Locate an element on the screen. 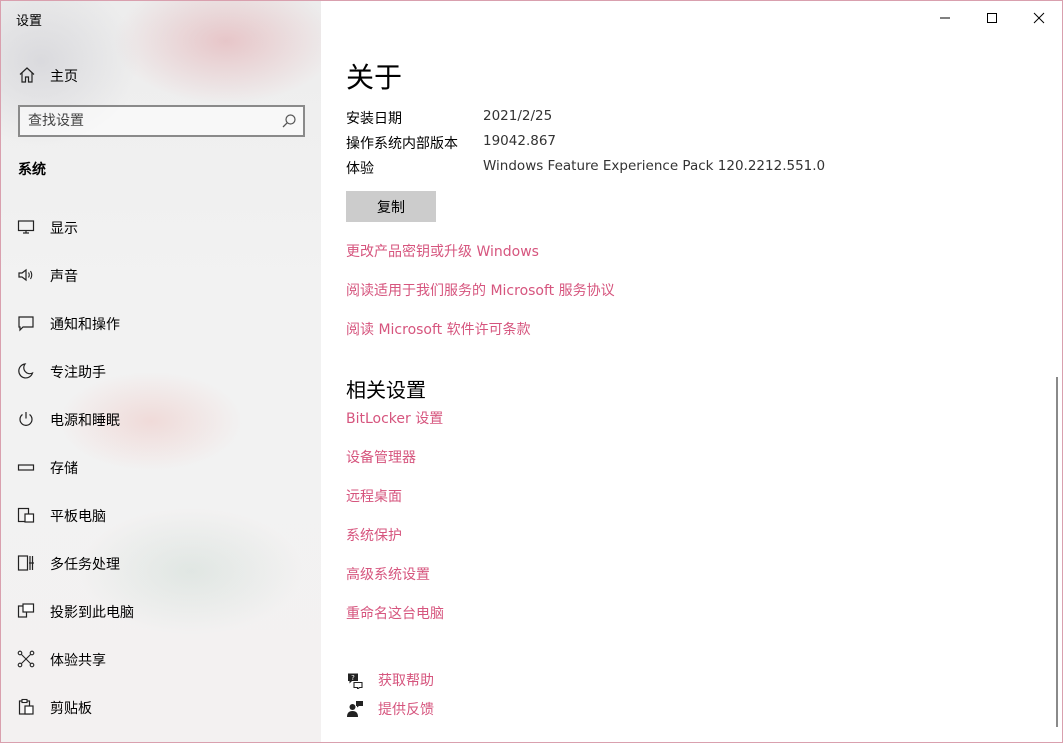 The image size is (1063, 743). maximize-icon is located at coordinates (992, 18).